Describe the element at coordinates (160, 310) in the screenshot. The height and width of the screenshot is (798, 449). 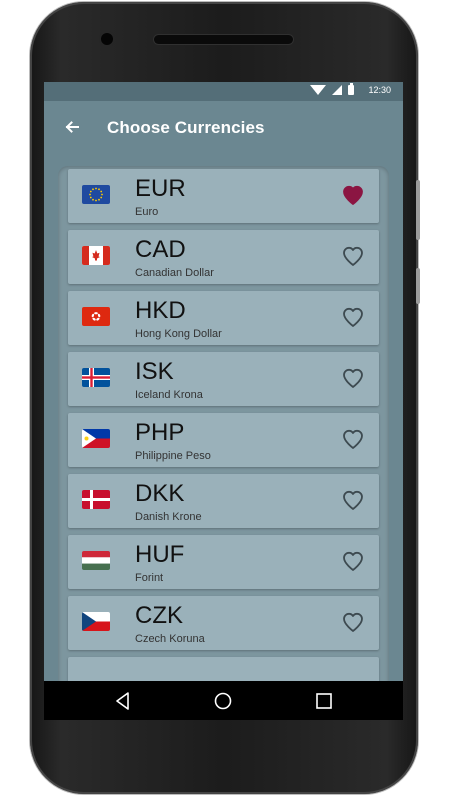
I see `currency-code: HKD` at that location.